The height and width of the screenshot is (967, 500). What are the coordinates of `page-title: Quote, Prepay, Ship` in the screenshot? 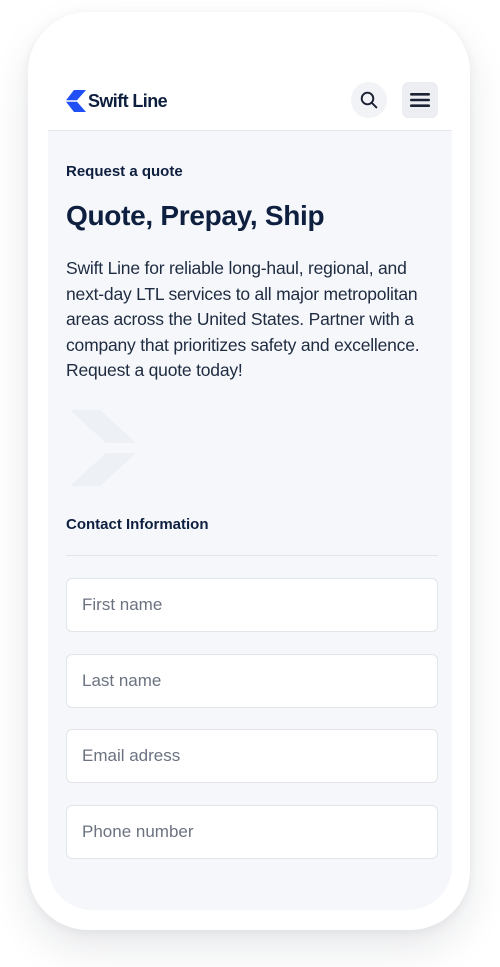 It's located at (195, 215).